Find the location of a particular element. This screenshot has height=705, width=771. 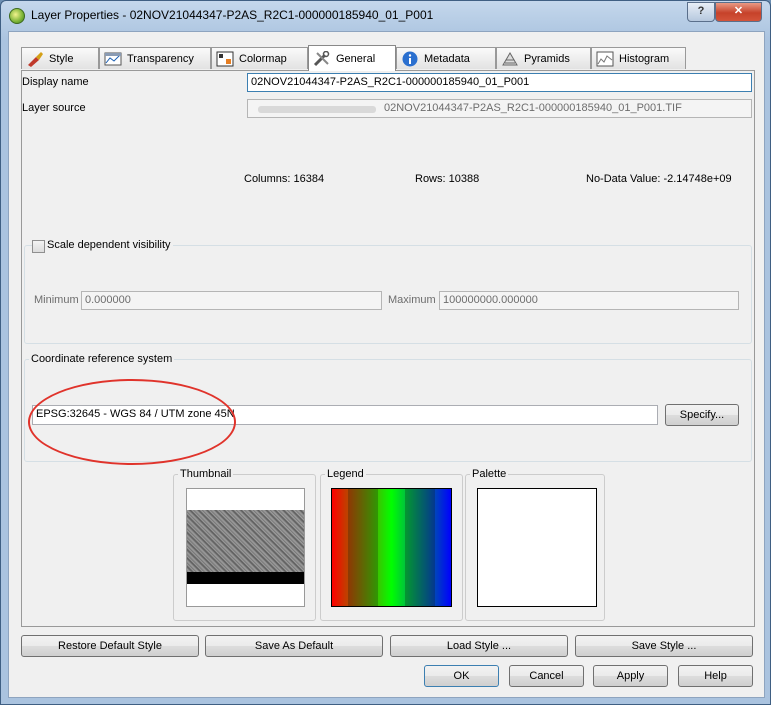

tab-style: Style is located at coordinates (60, 58).